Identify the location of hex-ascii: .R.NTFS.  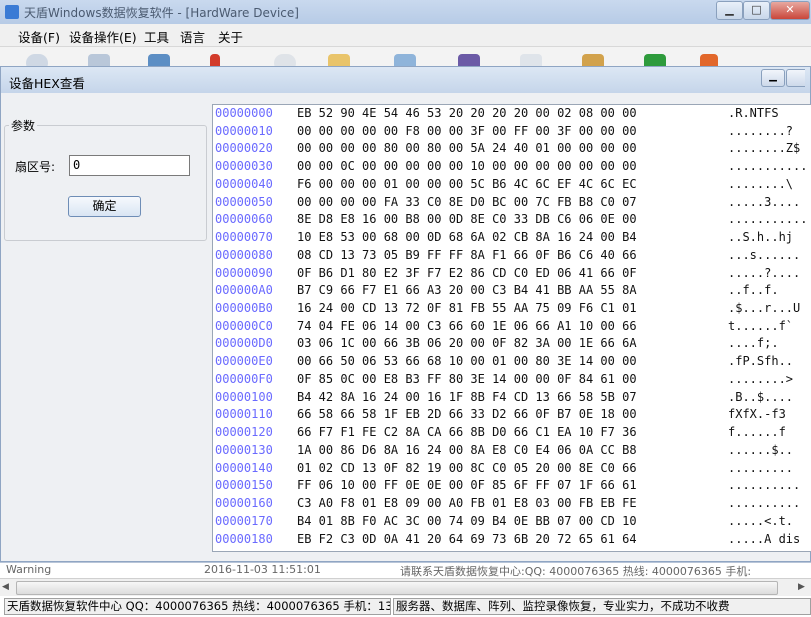
(753, 113).